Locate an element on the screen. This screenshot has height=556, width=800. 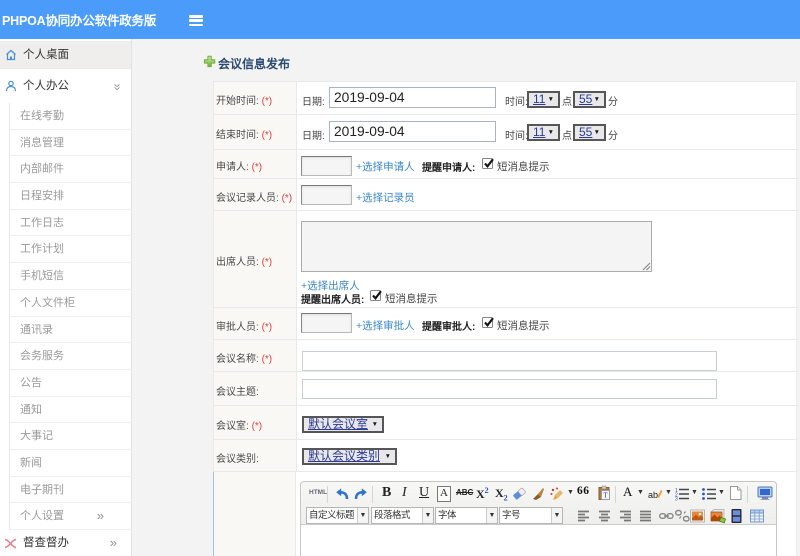
svg-text: ab is located at coordinates (653, 495).